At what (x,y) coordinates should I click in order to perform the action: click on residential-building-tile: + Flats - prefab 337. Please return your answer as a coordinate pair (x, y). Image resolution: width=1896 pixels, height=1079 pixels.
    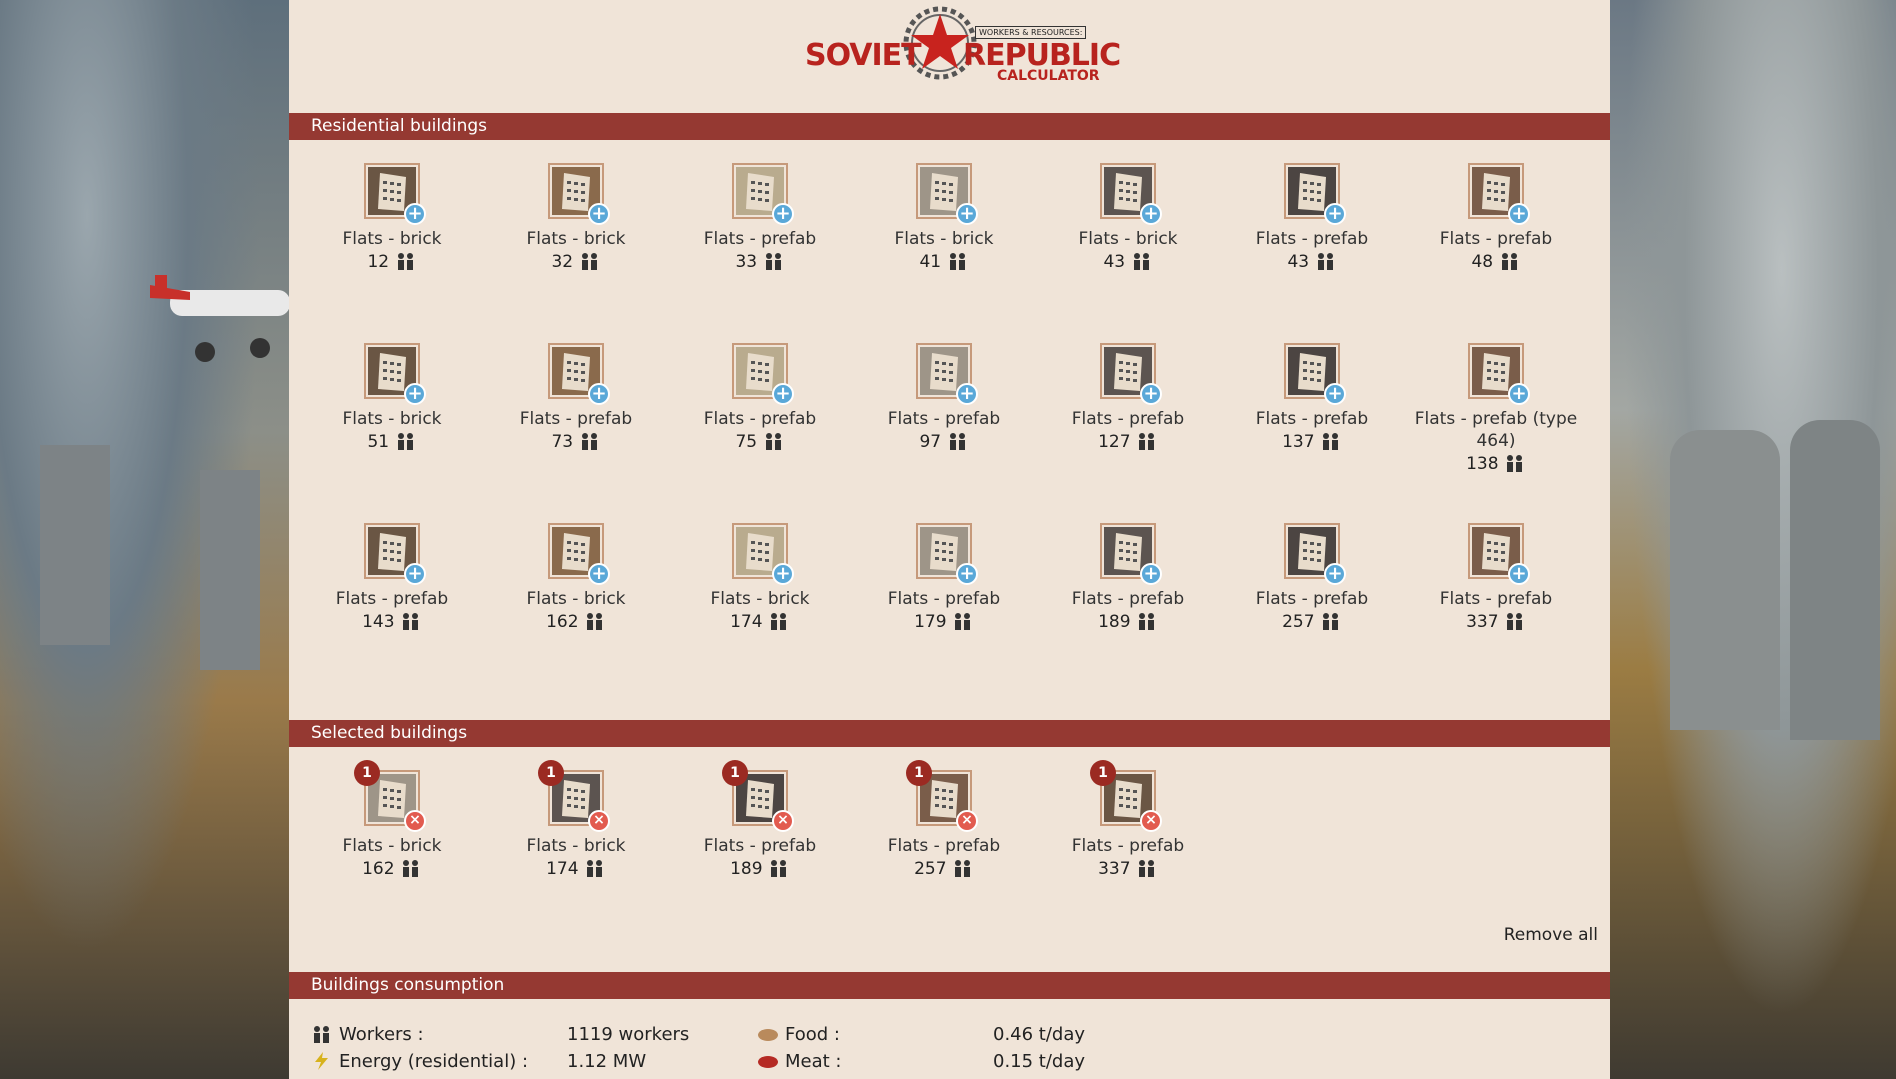
    Looking at the image, I should click on (1496, 578).